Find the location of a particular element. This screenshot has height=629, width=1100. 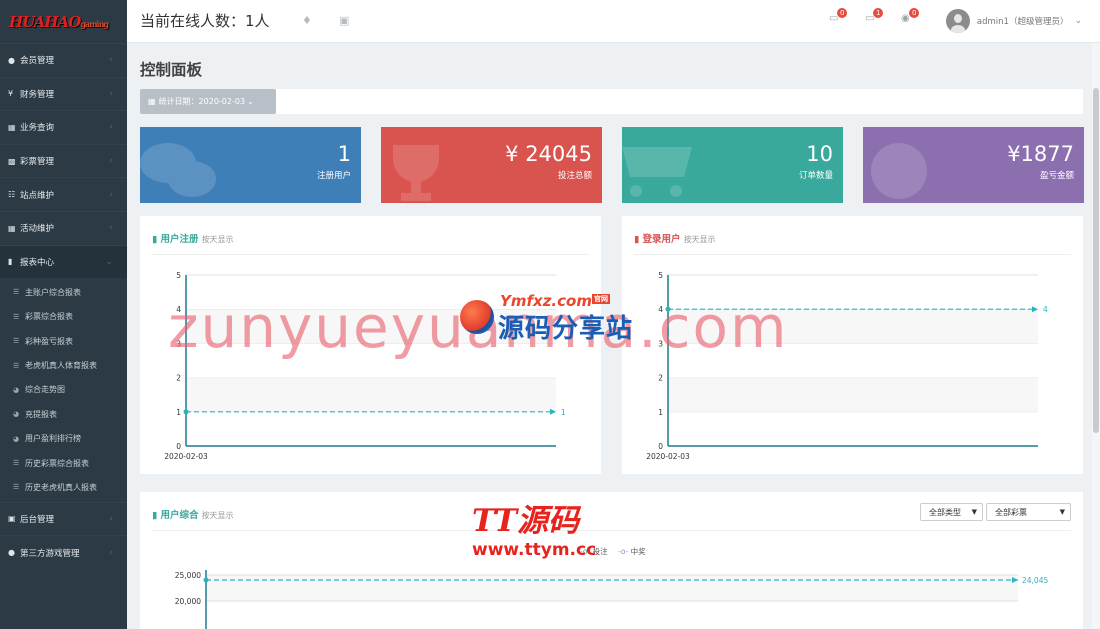

stat-card-profit: ¥1877 盈亏金额 is located at coordinates (973, 165).